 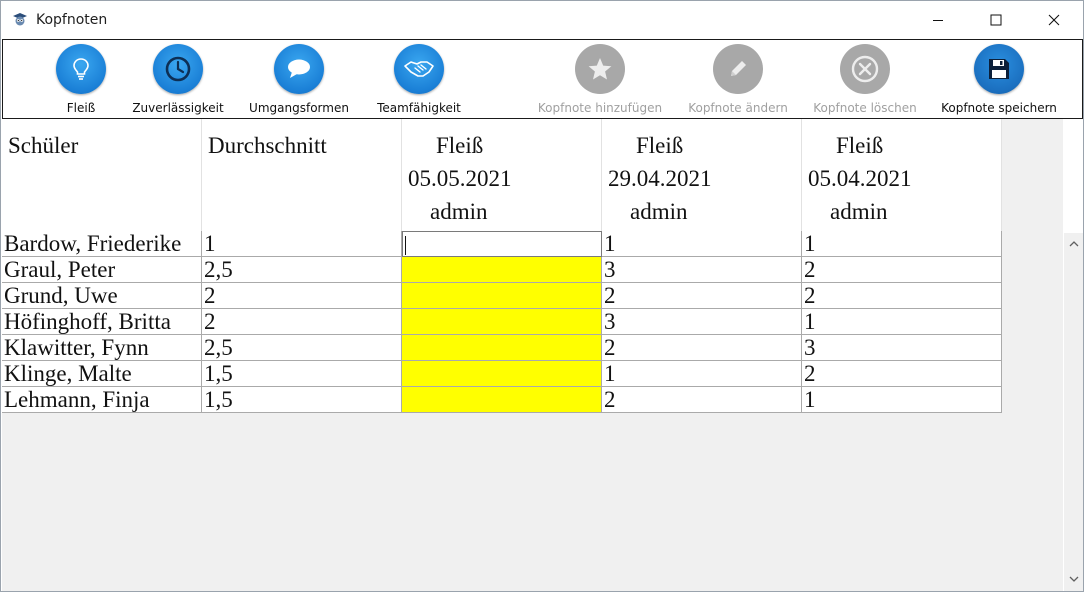 What do you see at coordinates (419, 69) in the screenshot?
I see `handshake-icon` at bounding box center [419, 69].